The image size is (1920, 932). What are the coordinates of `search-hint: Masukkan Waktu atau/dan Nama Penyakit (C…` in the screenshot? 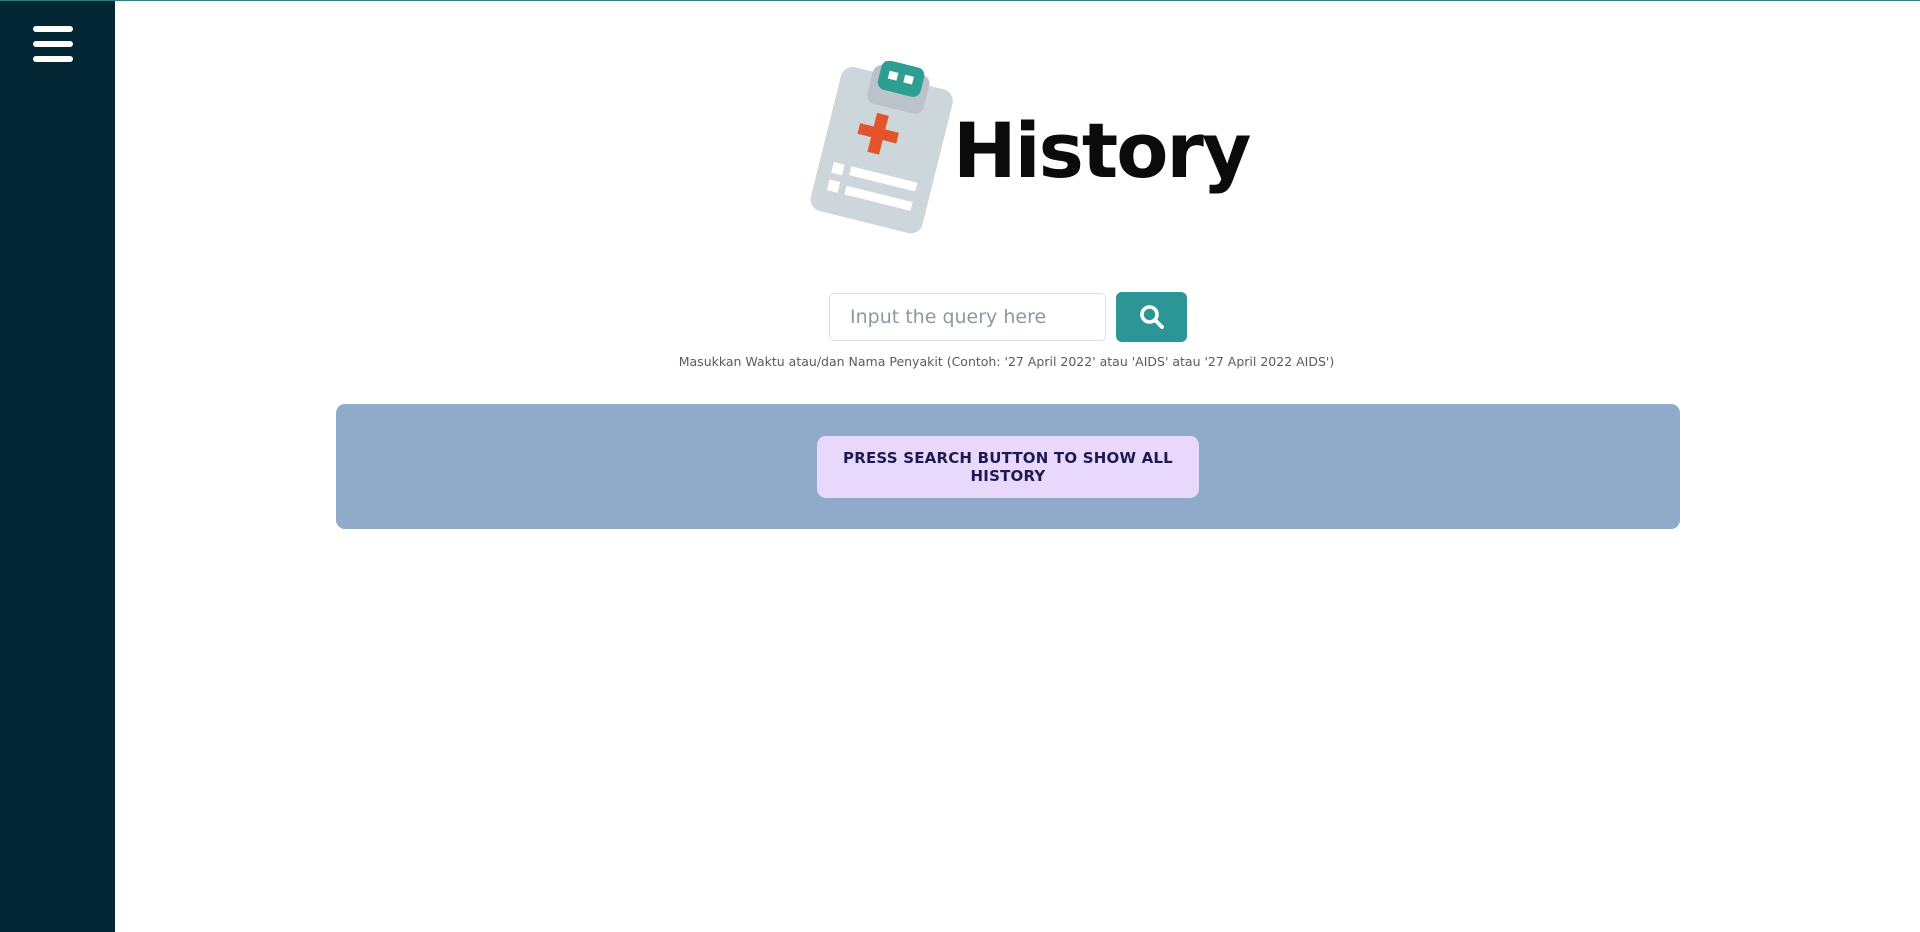 It's located at (1006, 361).